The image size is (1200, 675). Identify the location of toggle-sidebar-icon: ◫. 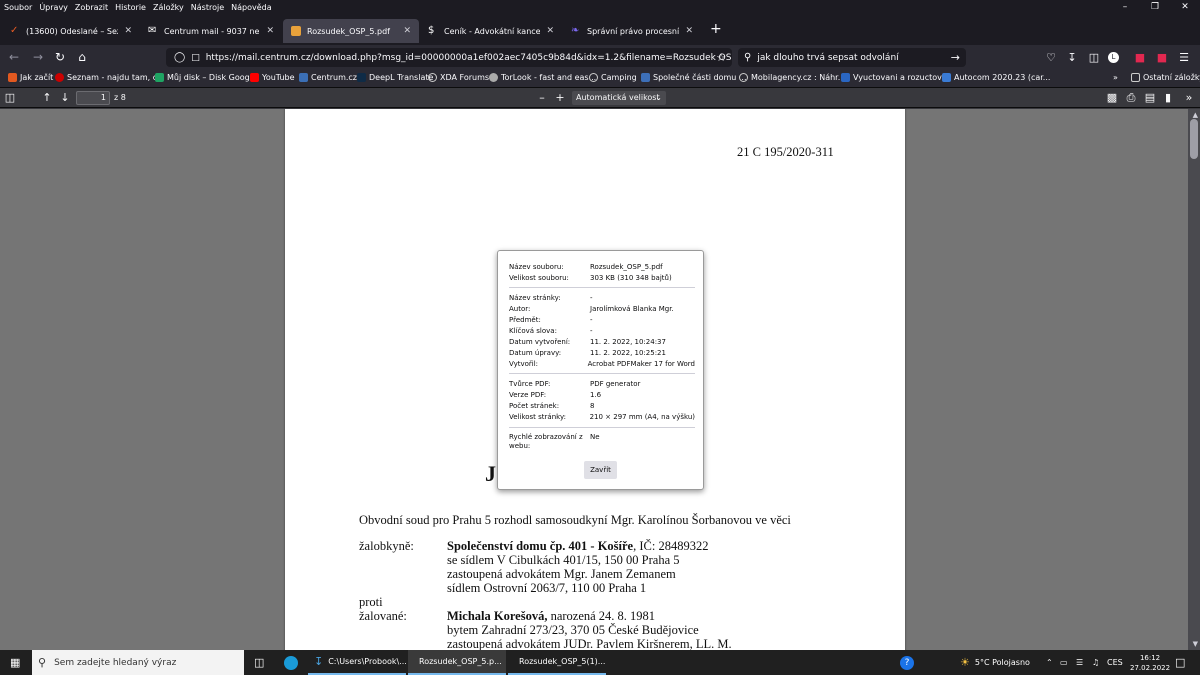
(10, 97).